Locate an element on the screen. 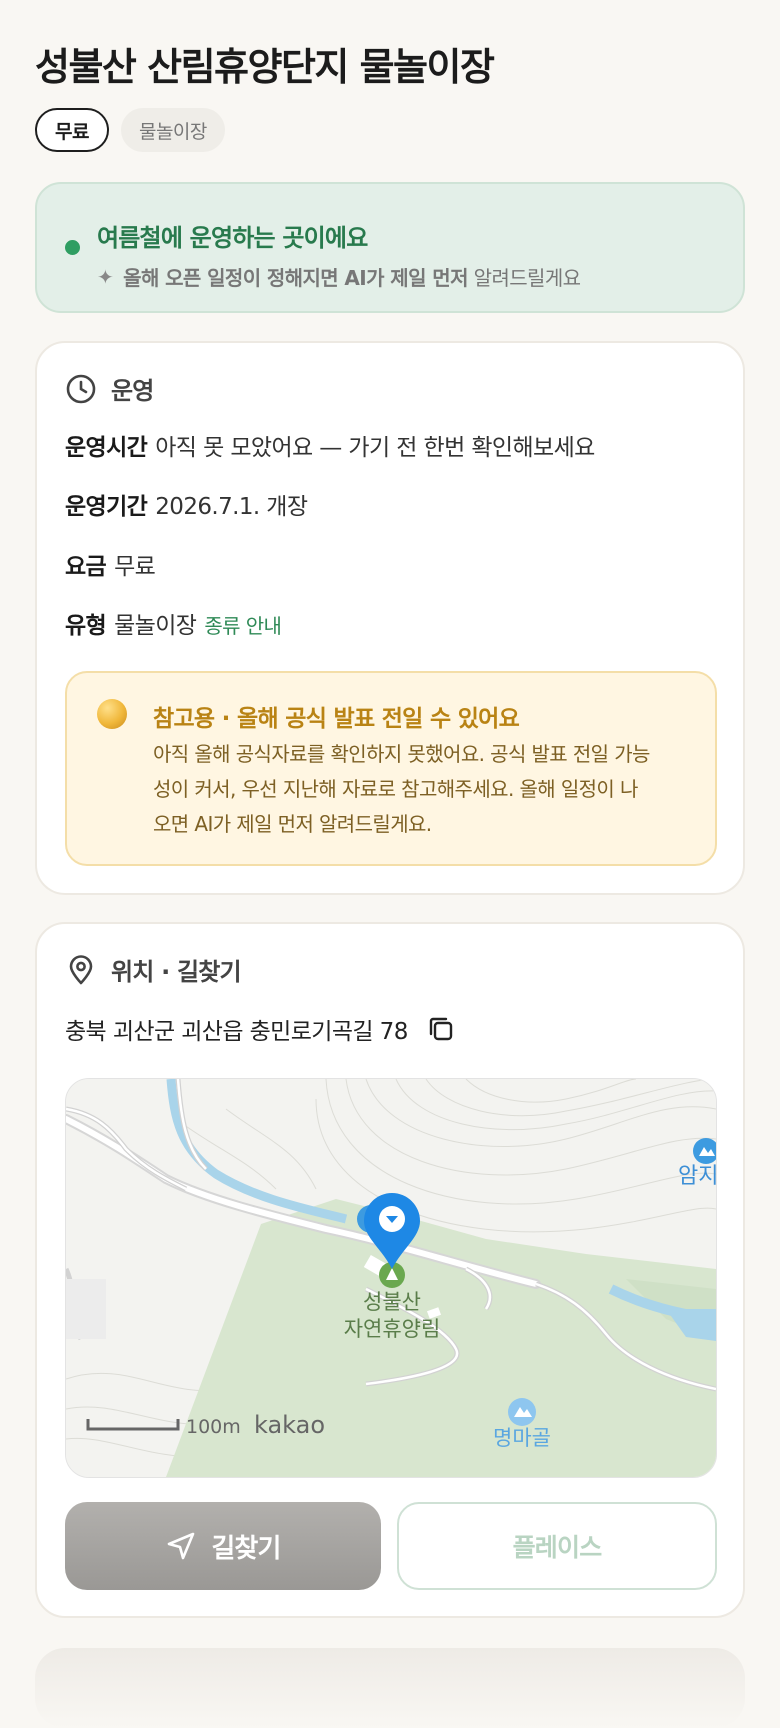 This screenshot has width=780, height=1728. hours-label: 운영시간 is located at coordinates (106, 448).